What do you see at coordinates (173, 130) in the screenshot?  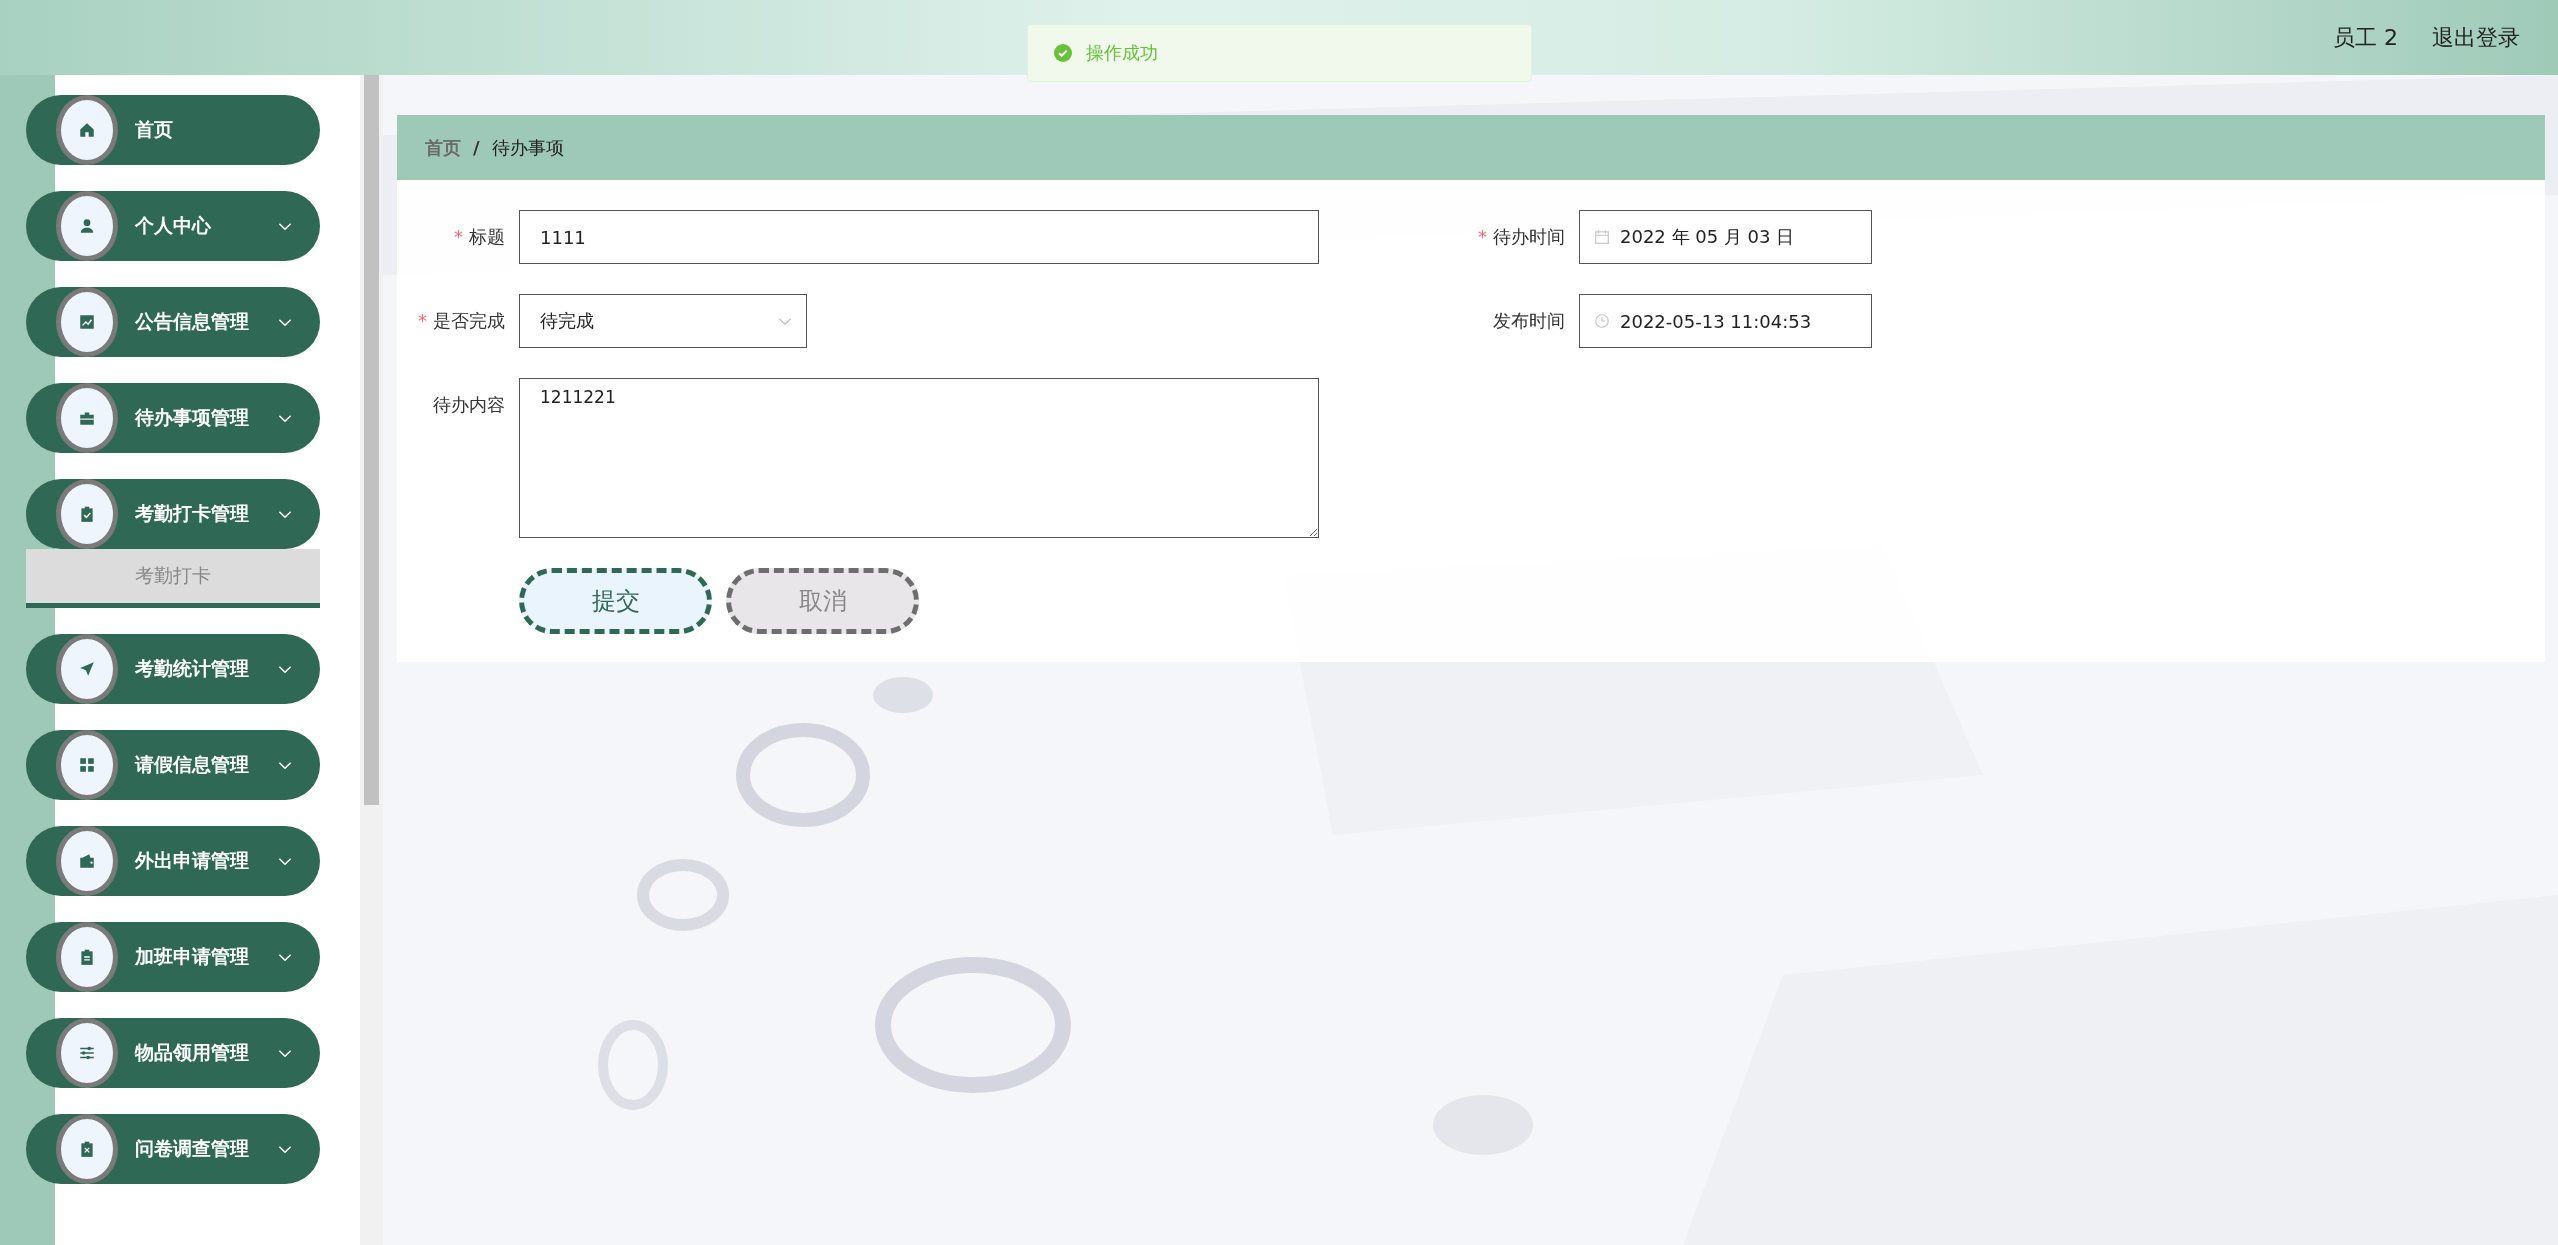 I see `menu-item: 首页` at bounding box center [173, 130].